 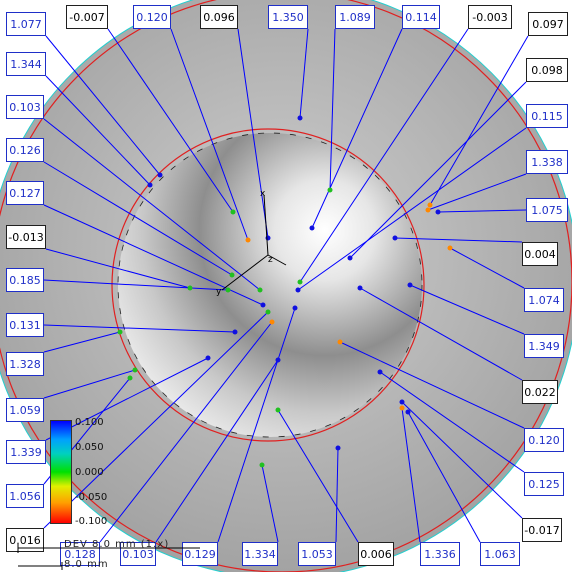 What do you see at coordinates (25, 107) in the screenshot?
I see `deviation-label: 0.103` at bounding box center [25, 107].